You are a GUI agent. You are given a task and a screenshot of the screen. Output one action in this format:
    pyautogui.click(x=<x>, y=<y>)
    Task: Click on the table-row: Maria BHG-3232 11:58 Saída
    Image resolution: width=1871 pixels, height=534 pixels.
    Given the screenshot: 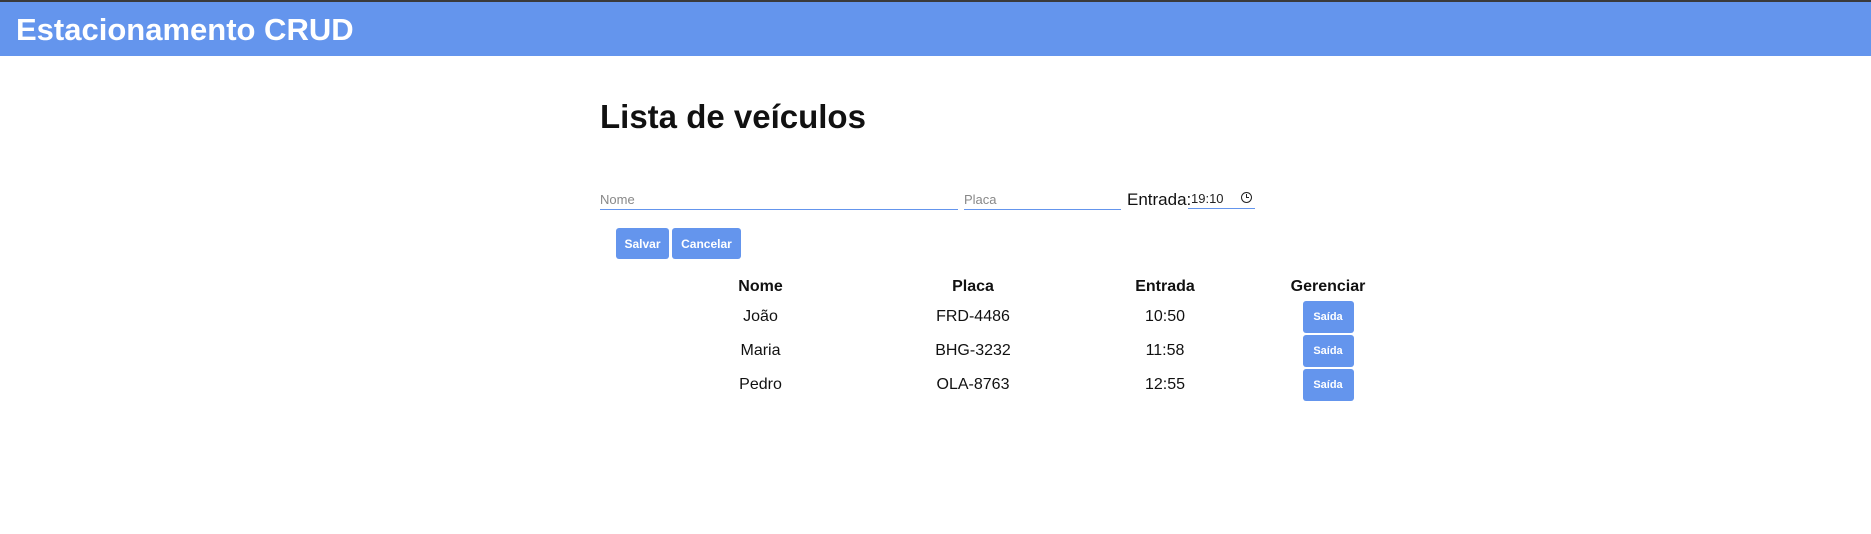 What is the action you would take?
    pyautogui.click(x=1065, y=351)
    